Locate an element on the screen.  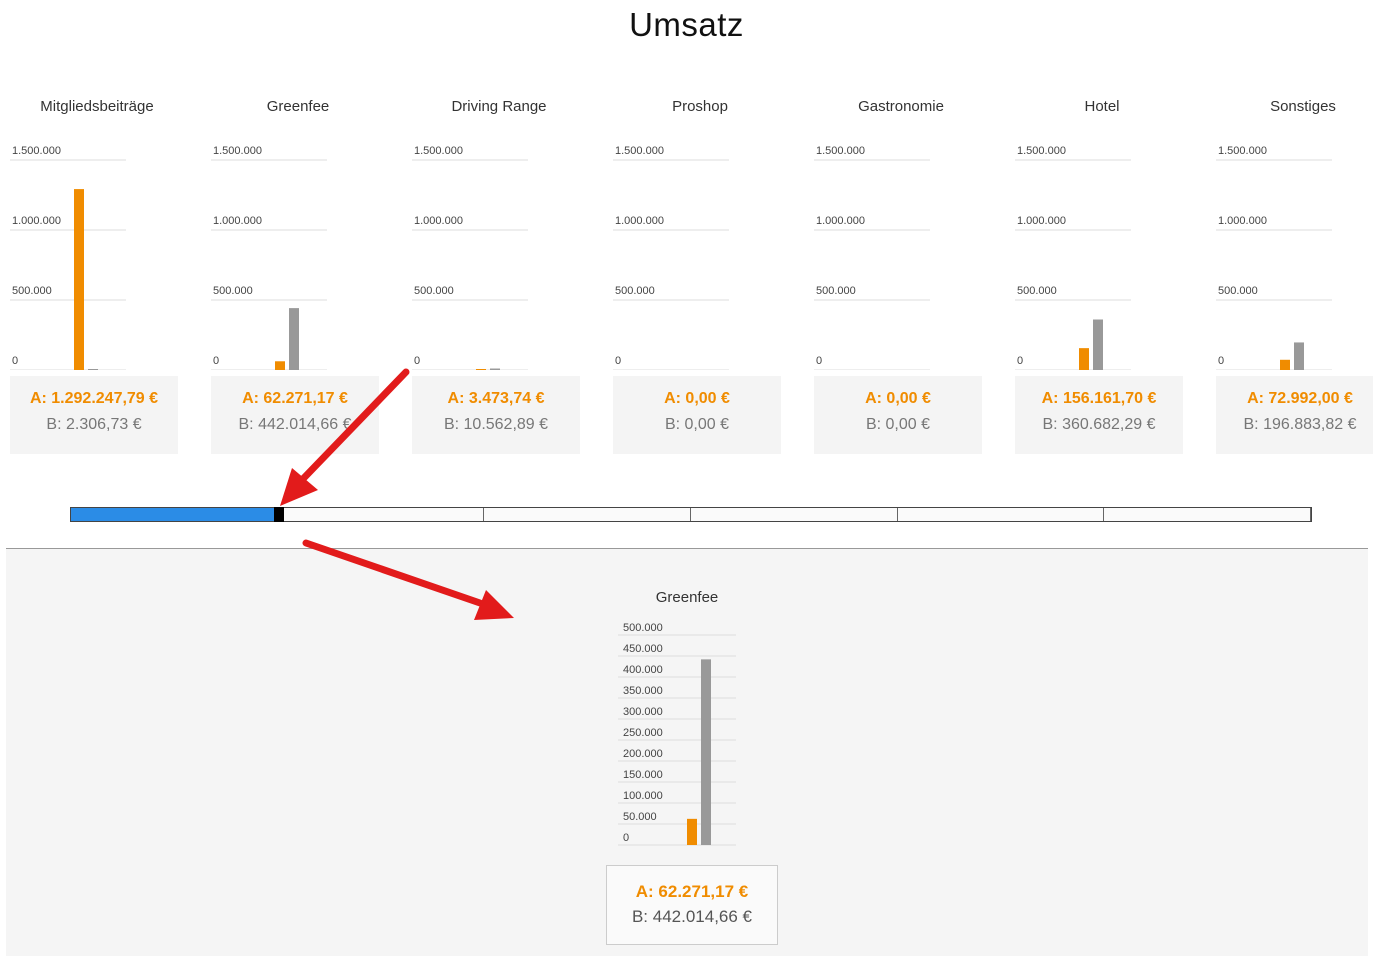
value-box: A: 156.161,70 € B: 360.682,29 € is located at coordinates (1099, 415).